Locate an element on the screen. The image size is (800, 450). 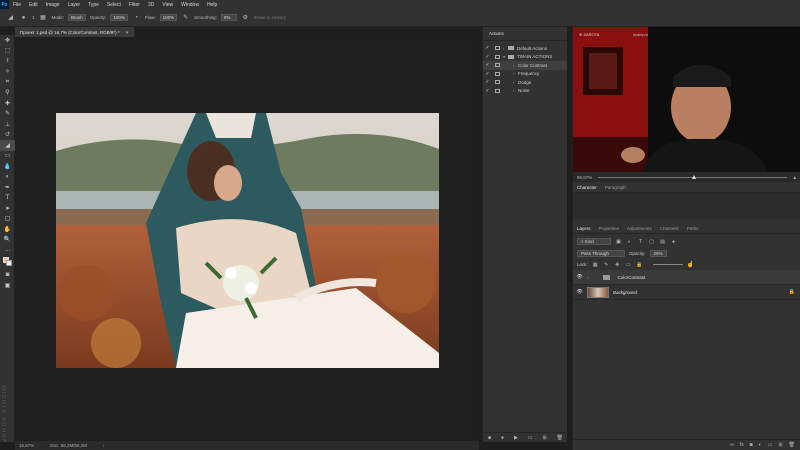
menu-type: Type is located at coordinates (93, 5).